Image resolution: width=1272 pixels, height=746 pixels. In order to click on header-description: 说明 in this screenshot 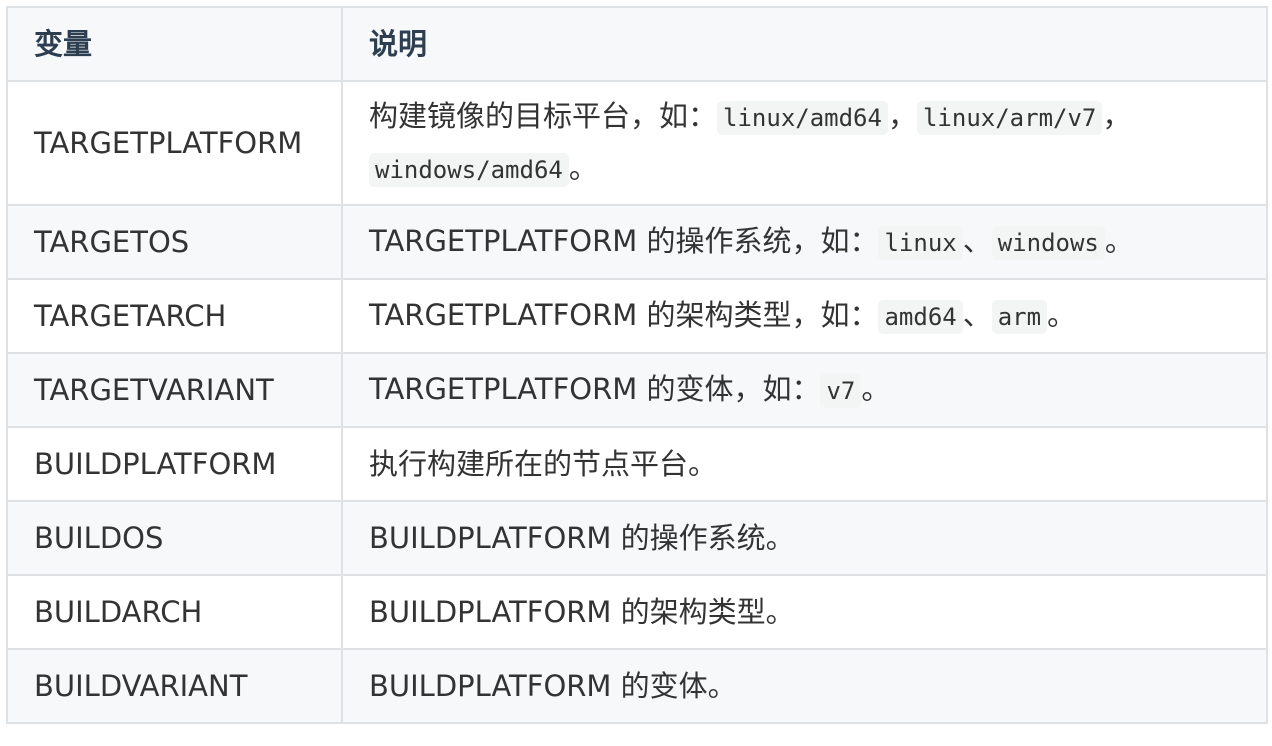, I will do `click(804, 44)`.